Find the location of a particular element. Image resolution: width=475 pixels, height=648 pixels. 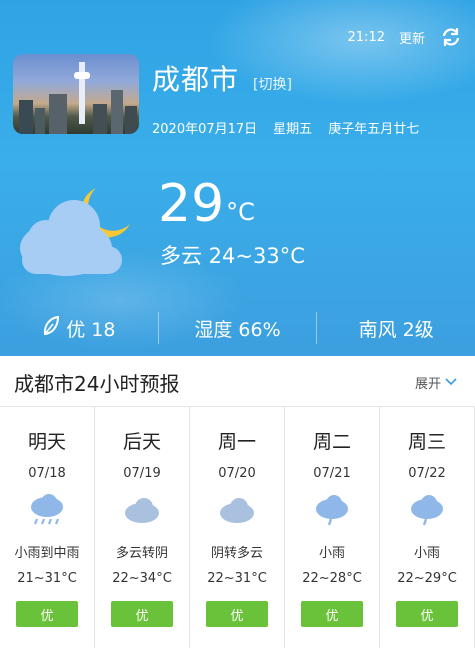

day-date: 07/21 is located at coordinates (332, 473).